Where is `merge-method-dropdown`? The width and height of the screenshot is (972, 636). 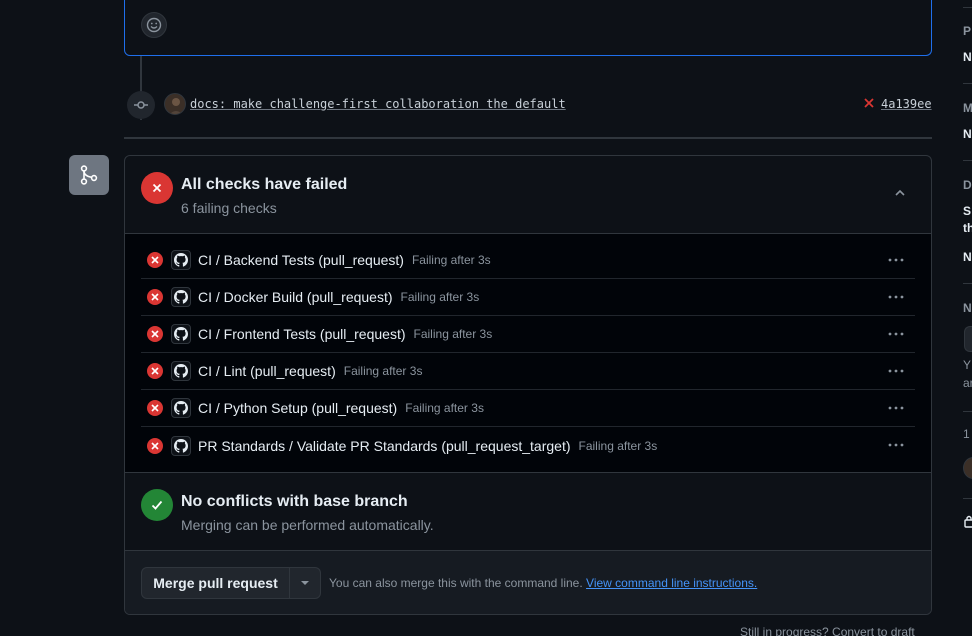 merge-method-dropdown is located at coordinates (305, 583).